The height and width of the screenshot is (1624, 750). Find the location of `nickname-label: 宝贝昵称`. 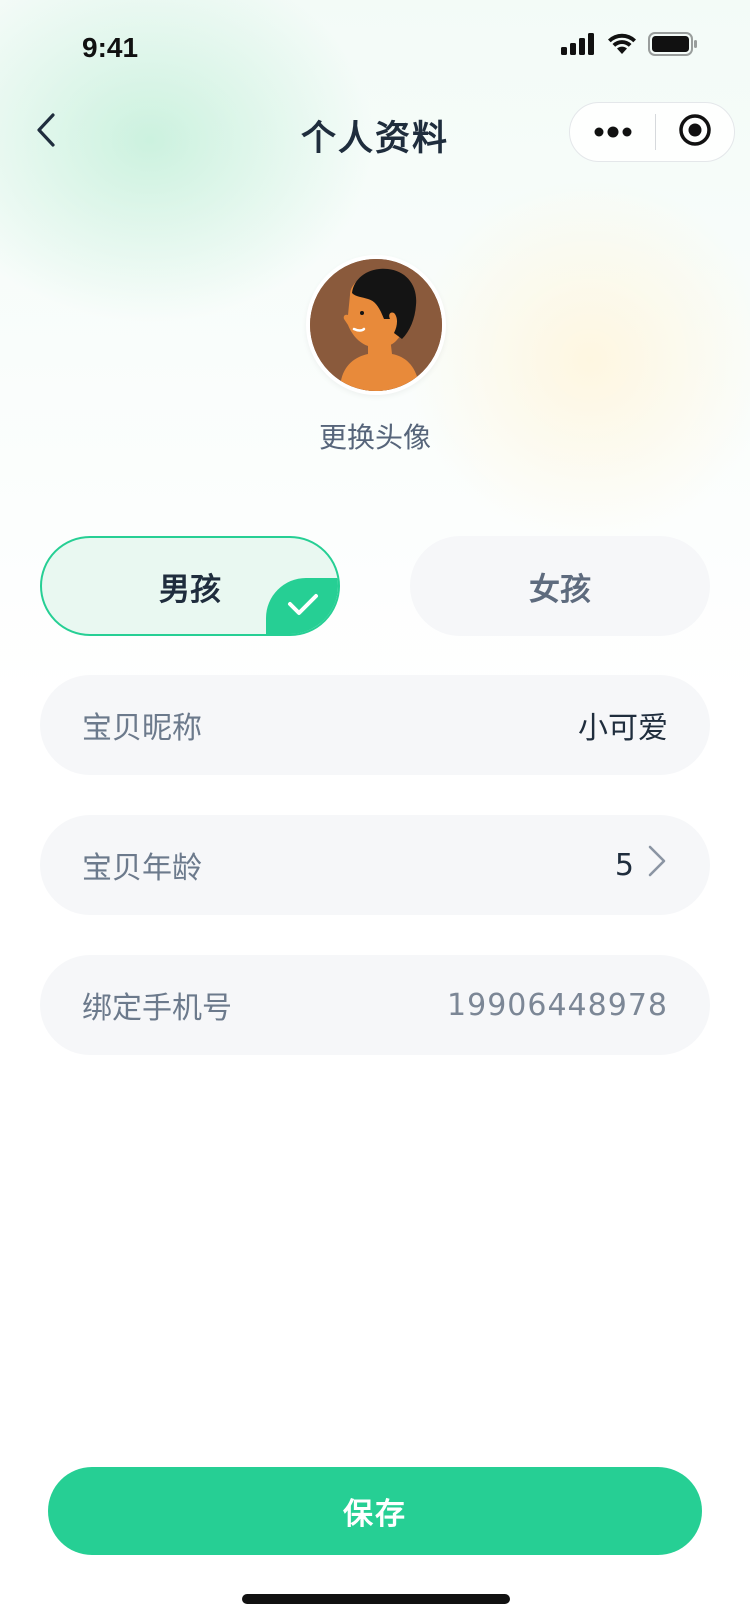

nickname-label: 宝贝昵称 is located at coordinates (142, 728).